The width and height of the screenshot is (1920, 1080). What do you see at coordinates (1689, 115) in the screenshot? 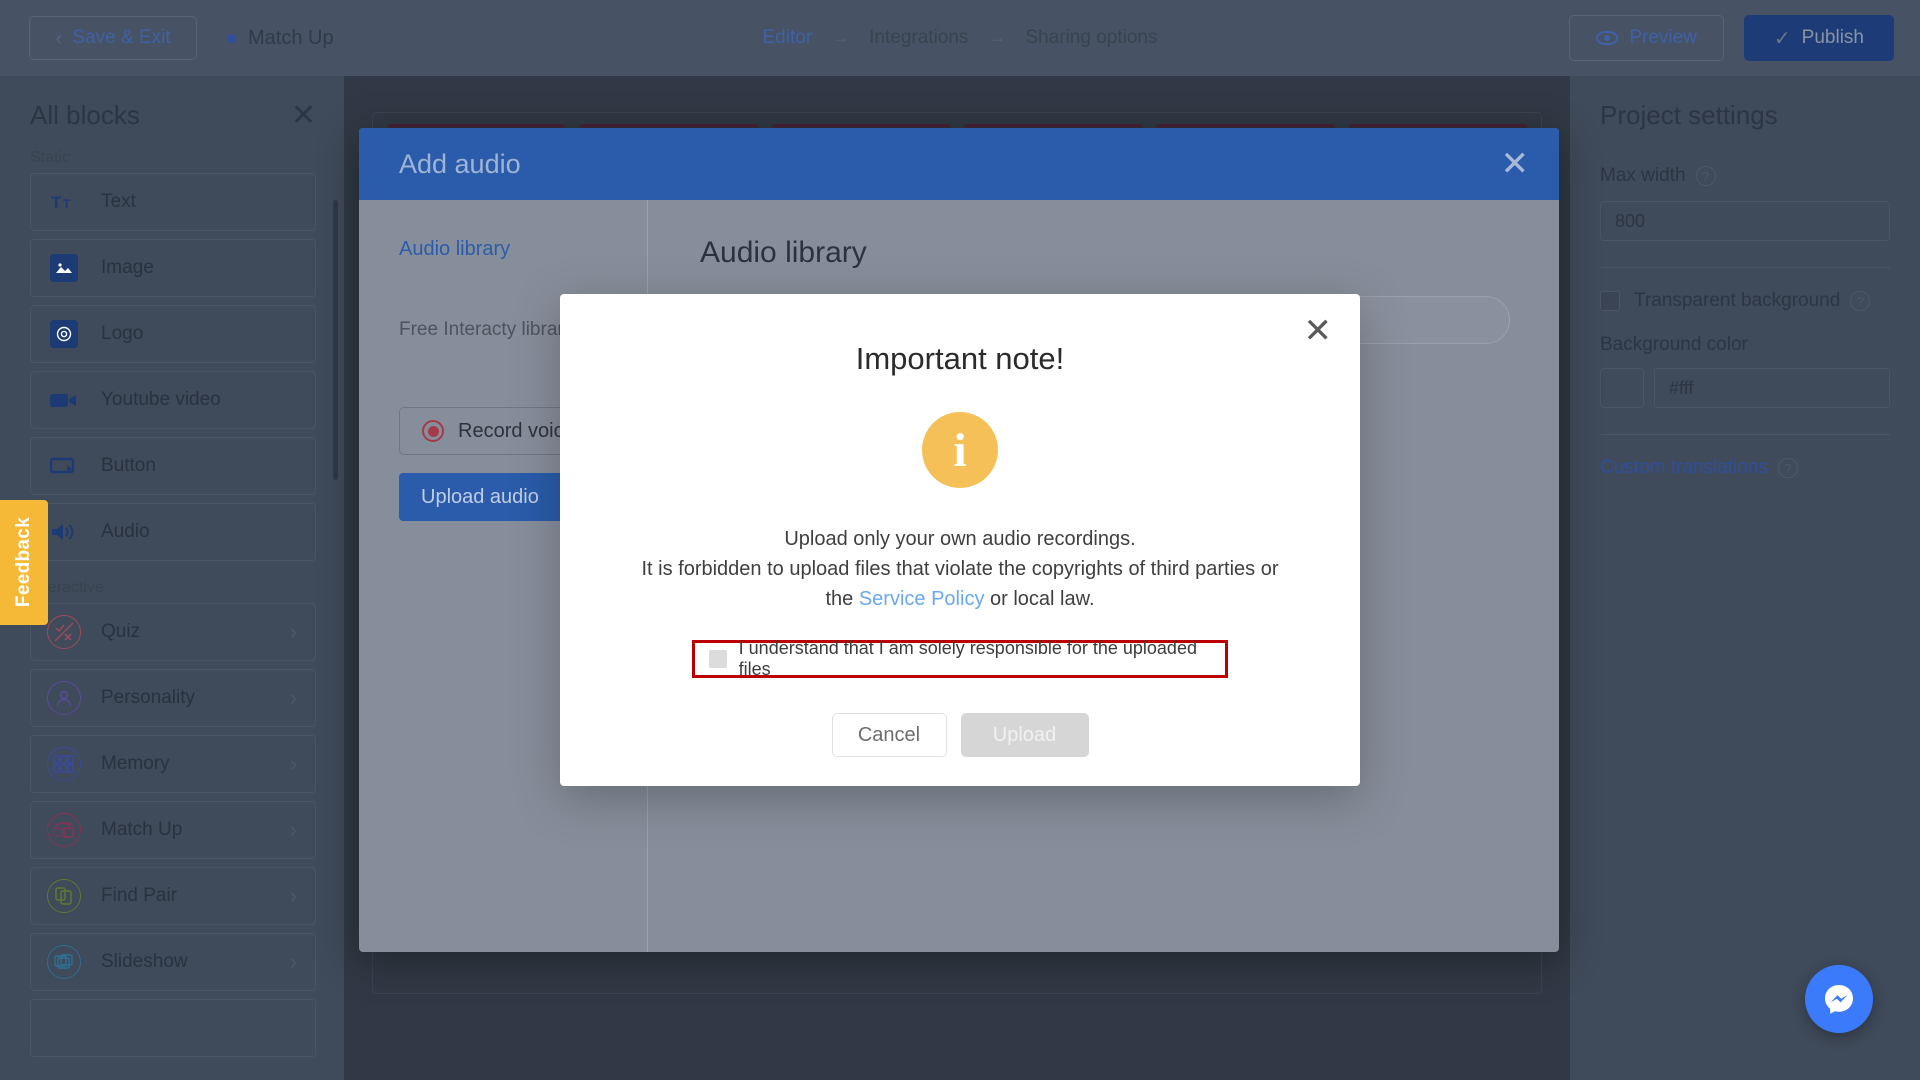
I see `project-settings-title: Project settings` at bounding box center [1689, 115].